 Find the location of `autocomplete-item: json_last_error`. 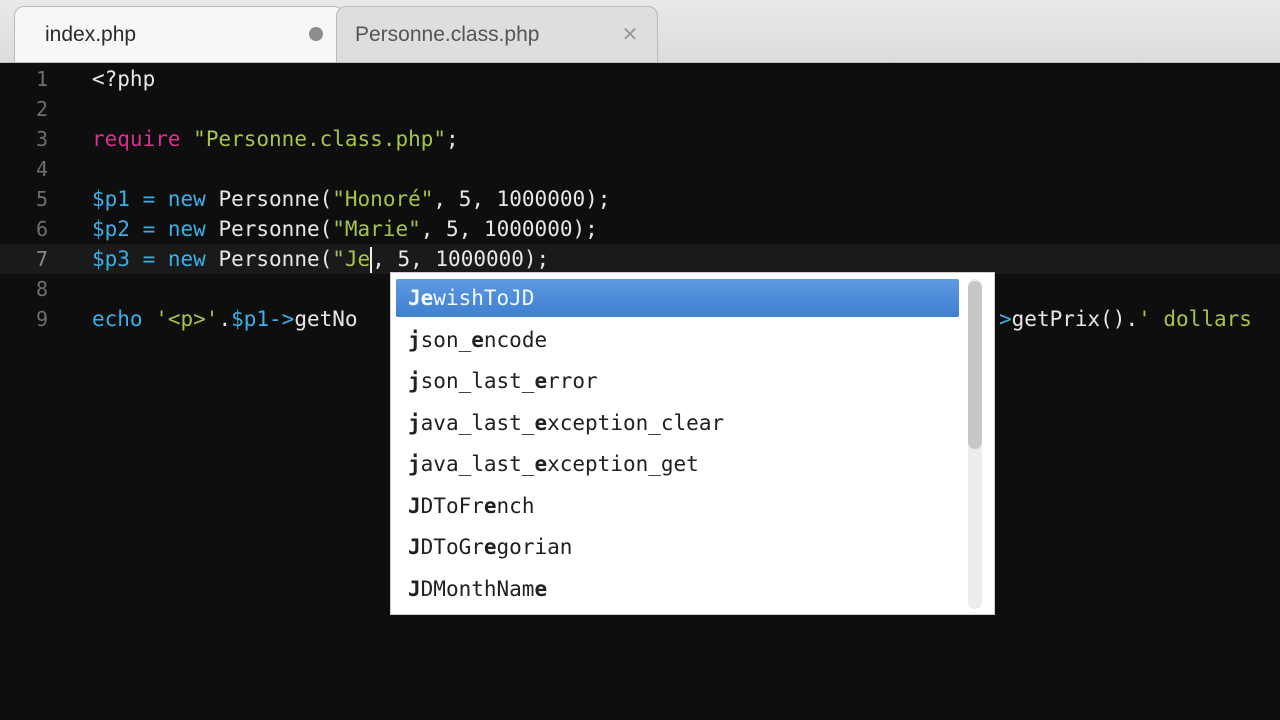

autocomplete-item: json_last_error is located at coordinates (677, 381).